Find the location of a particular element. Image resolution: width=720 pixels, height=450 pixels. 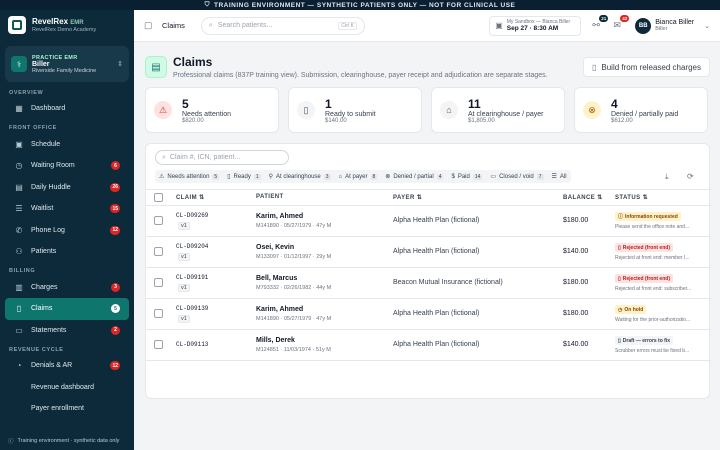

stat-denied: ⊗ 4 Denied / partially paid $612.00 is located at coordinates (641, 110).